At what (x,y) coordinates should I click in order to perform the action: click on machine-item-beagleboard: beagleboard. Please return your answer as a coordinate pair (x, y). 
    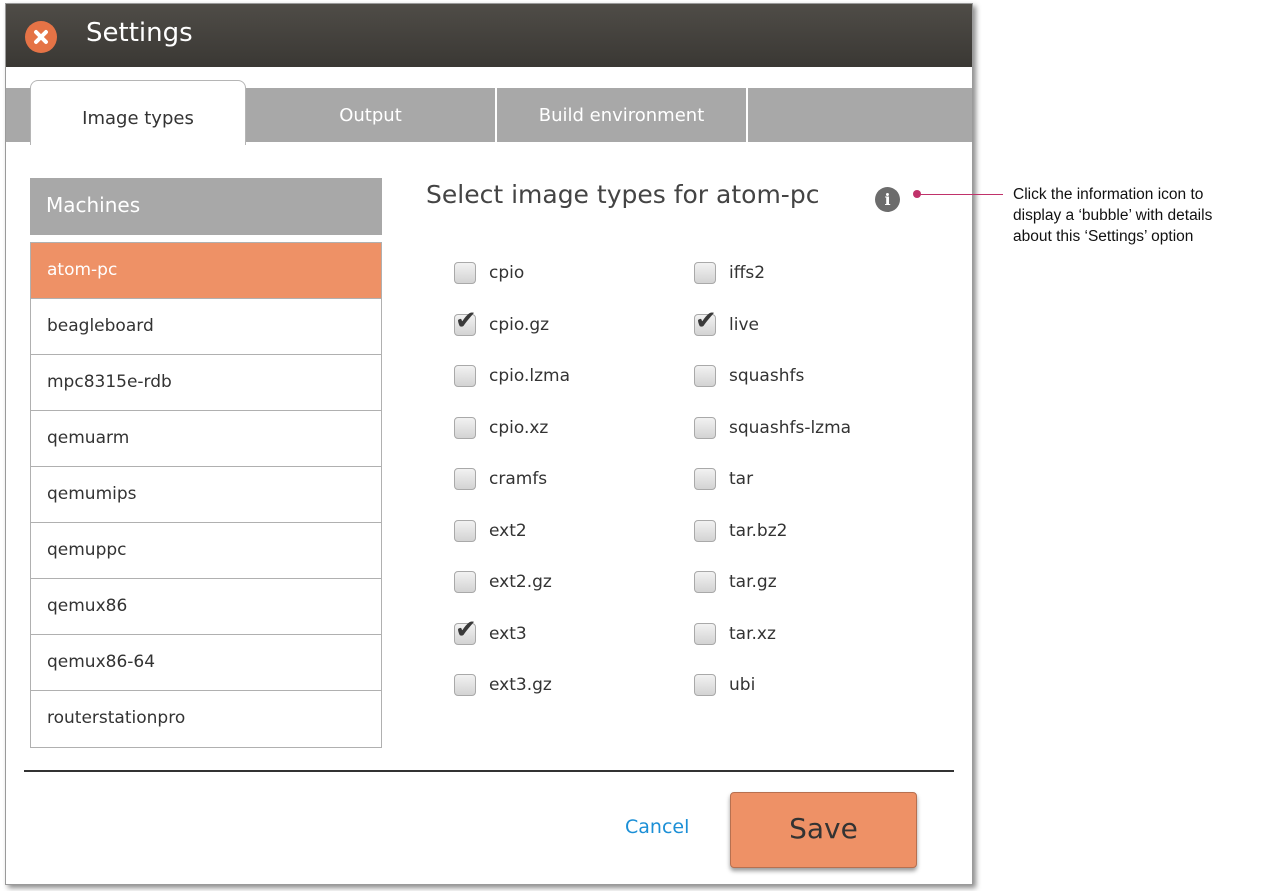
    Looking at the image, I should click on (206, 327).